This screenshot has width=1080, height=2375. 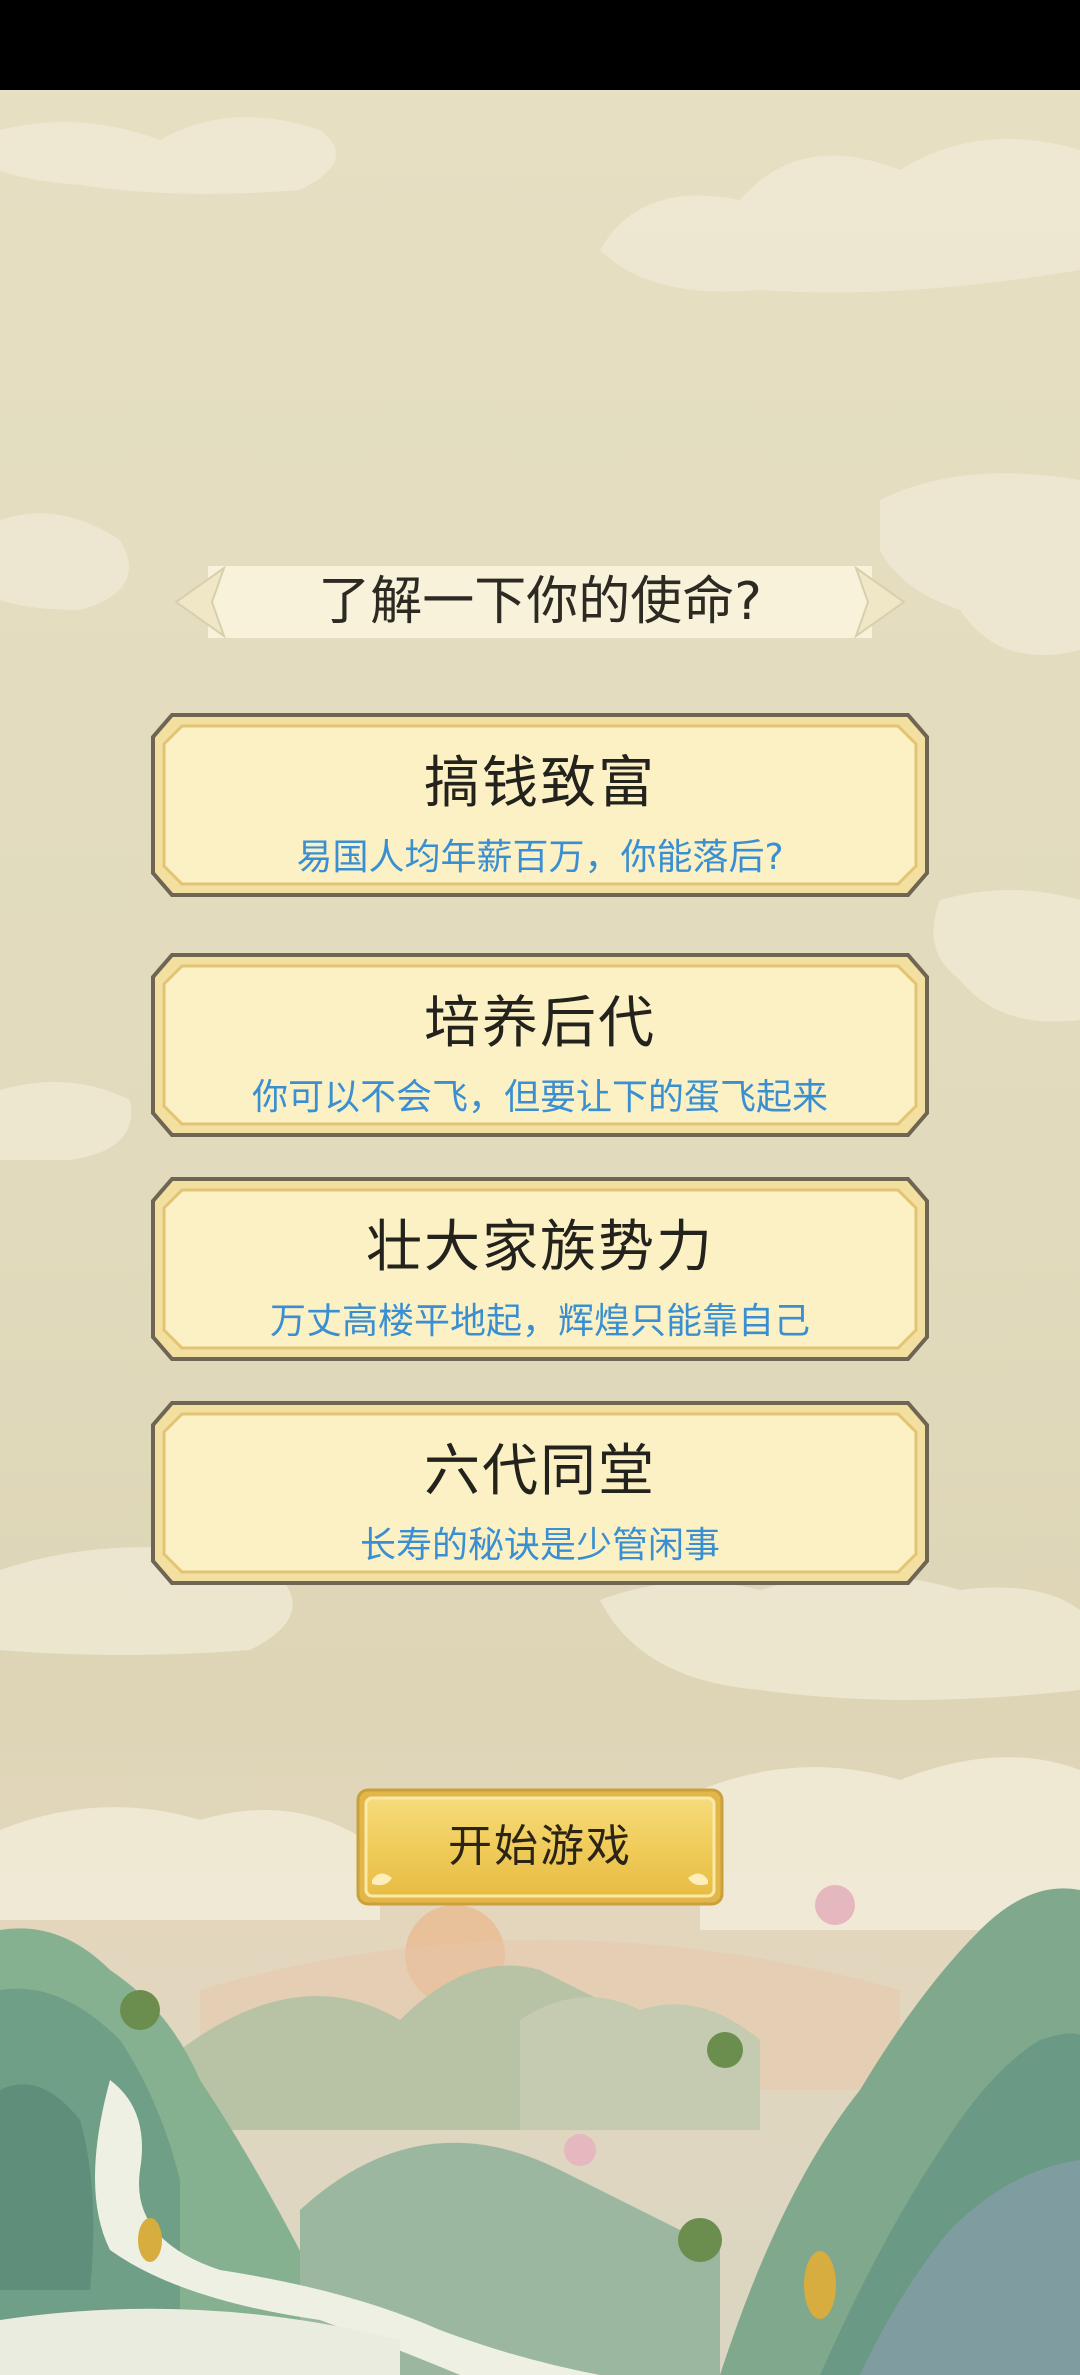 I want to click on option-card-grow-clan: 壮大家族势力 万丈高楼平地起，辉煌只能靠自己, so click(x=540, y=1269).